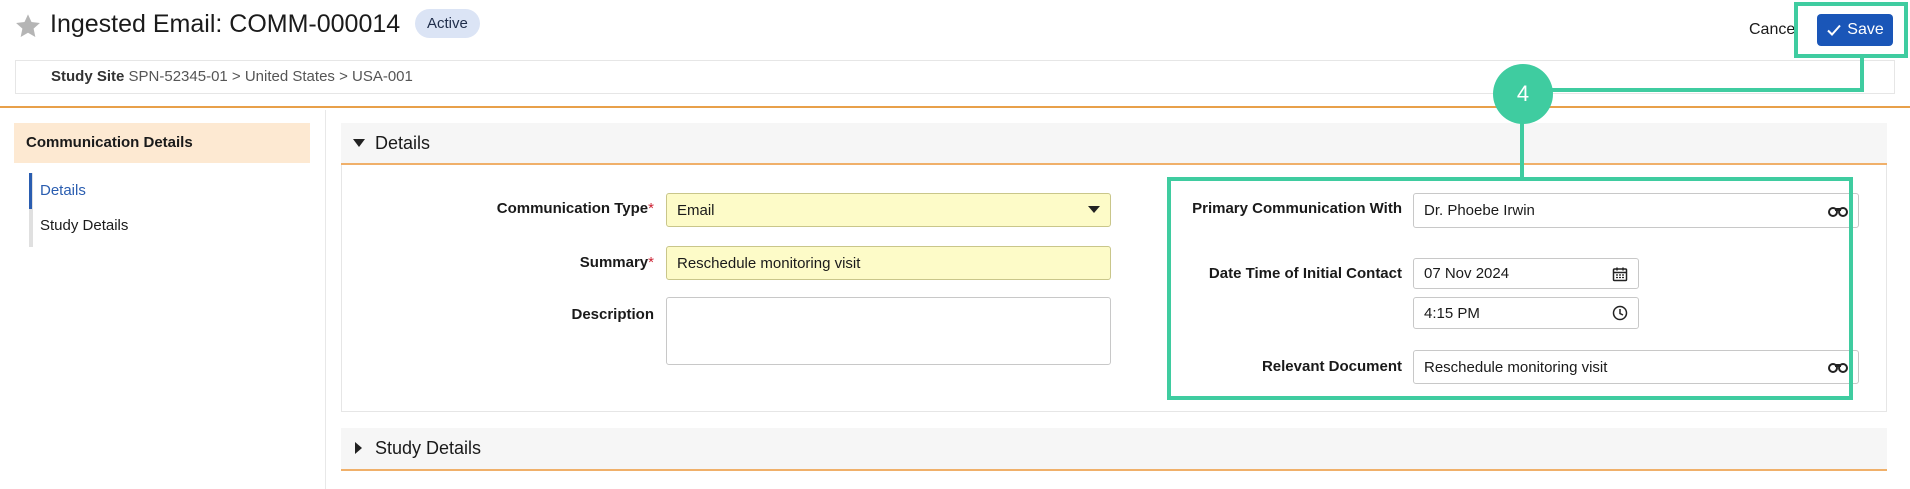  Describe the element at coordinates (63, 190) in the screenshot. I see `sidebar-item-details: Details` at that location.